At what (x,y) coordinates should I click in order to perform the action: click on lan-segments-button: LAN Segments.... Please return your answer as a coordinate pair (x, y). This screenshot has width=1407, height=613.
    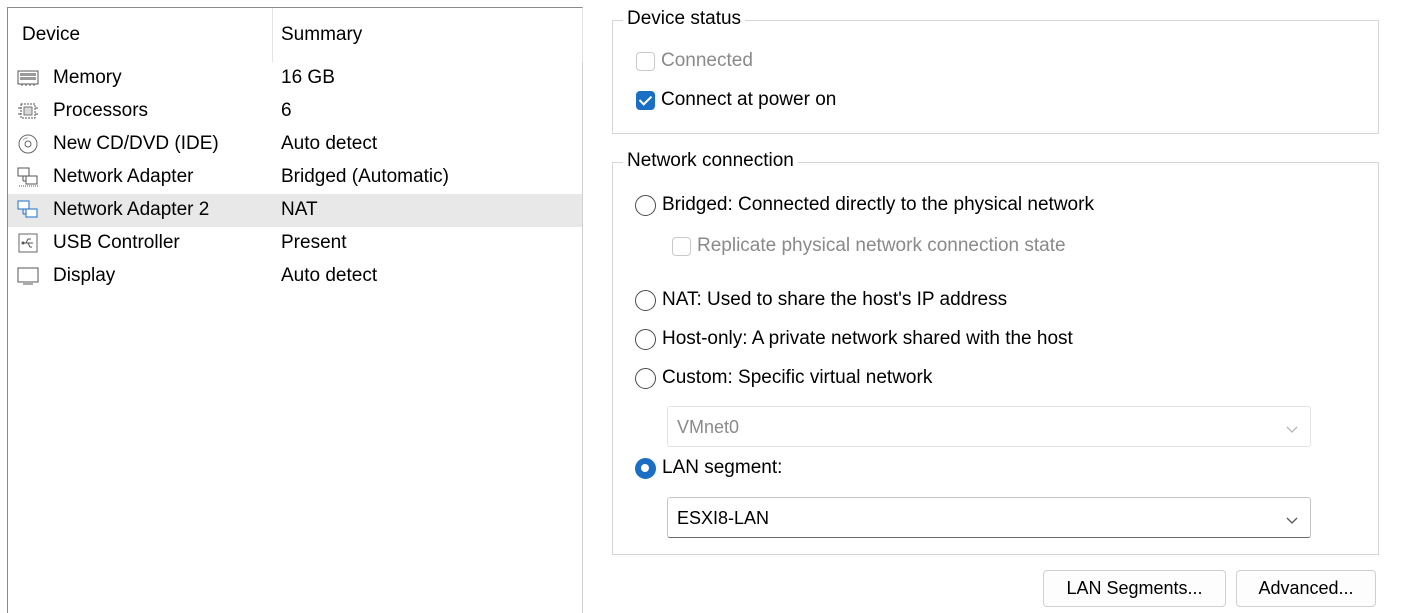
    Looking at the image, I should click on (1134, 588).